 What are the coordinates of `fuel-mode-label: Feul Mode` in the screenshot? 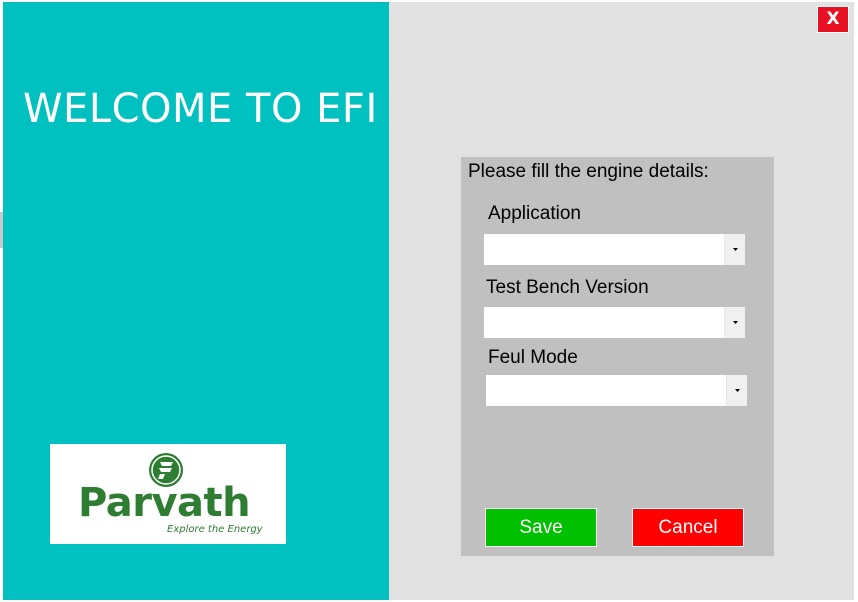 It's located at (533, 357).